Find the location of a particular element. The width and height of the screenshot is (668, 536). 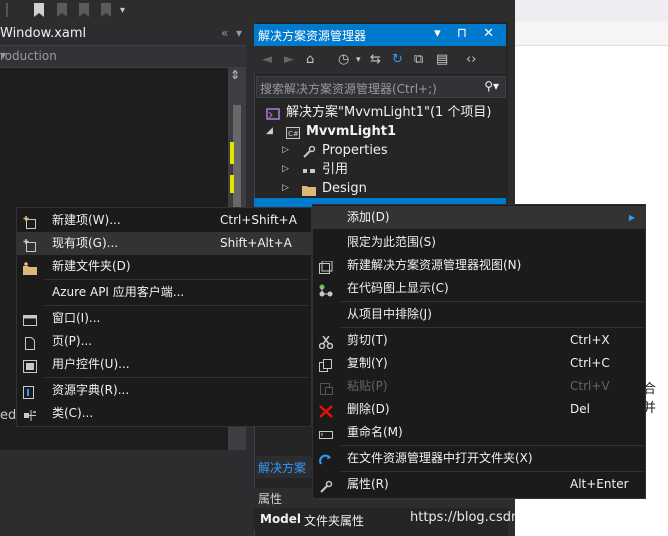

panel-window-buttons: ▾ ⊓ ✕ is located at coordinates (467, 33).